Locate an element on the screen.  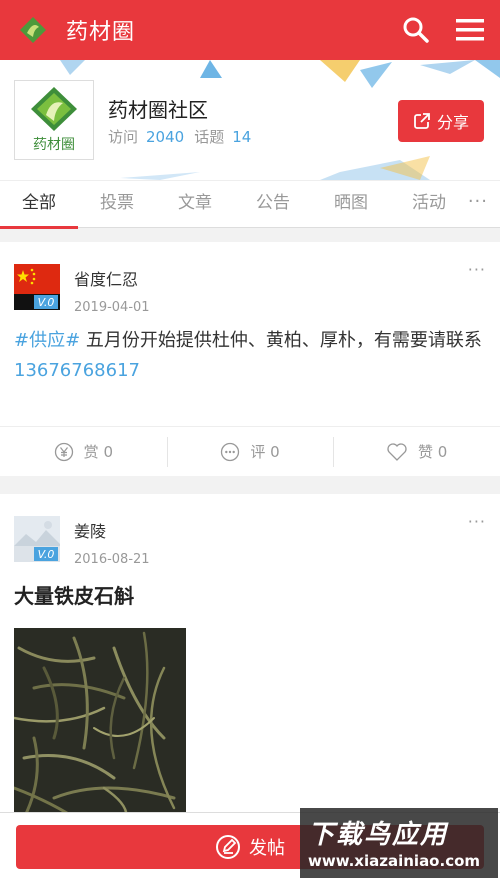
share-button: 分享 is located at coordinates (441, 121).